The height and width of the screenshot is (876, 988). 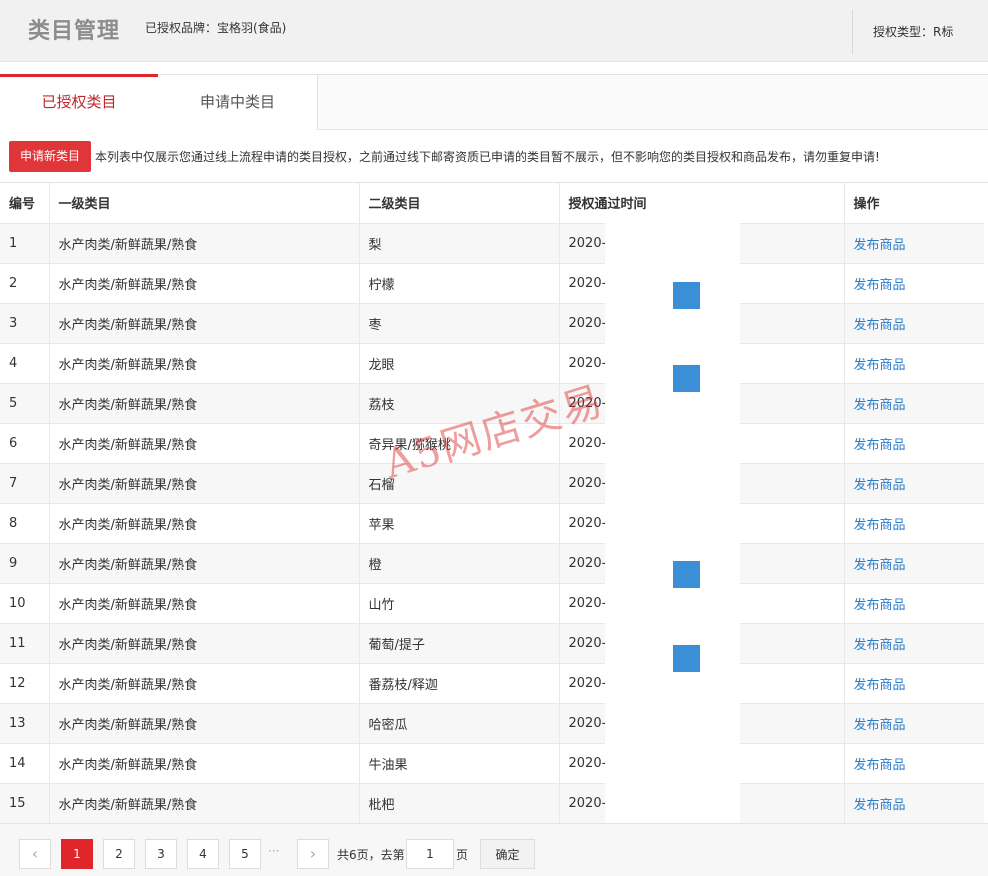 I want to click on page-title: 类目管理, so click(x=74, y=31).